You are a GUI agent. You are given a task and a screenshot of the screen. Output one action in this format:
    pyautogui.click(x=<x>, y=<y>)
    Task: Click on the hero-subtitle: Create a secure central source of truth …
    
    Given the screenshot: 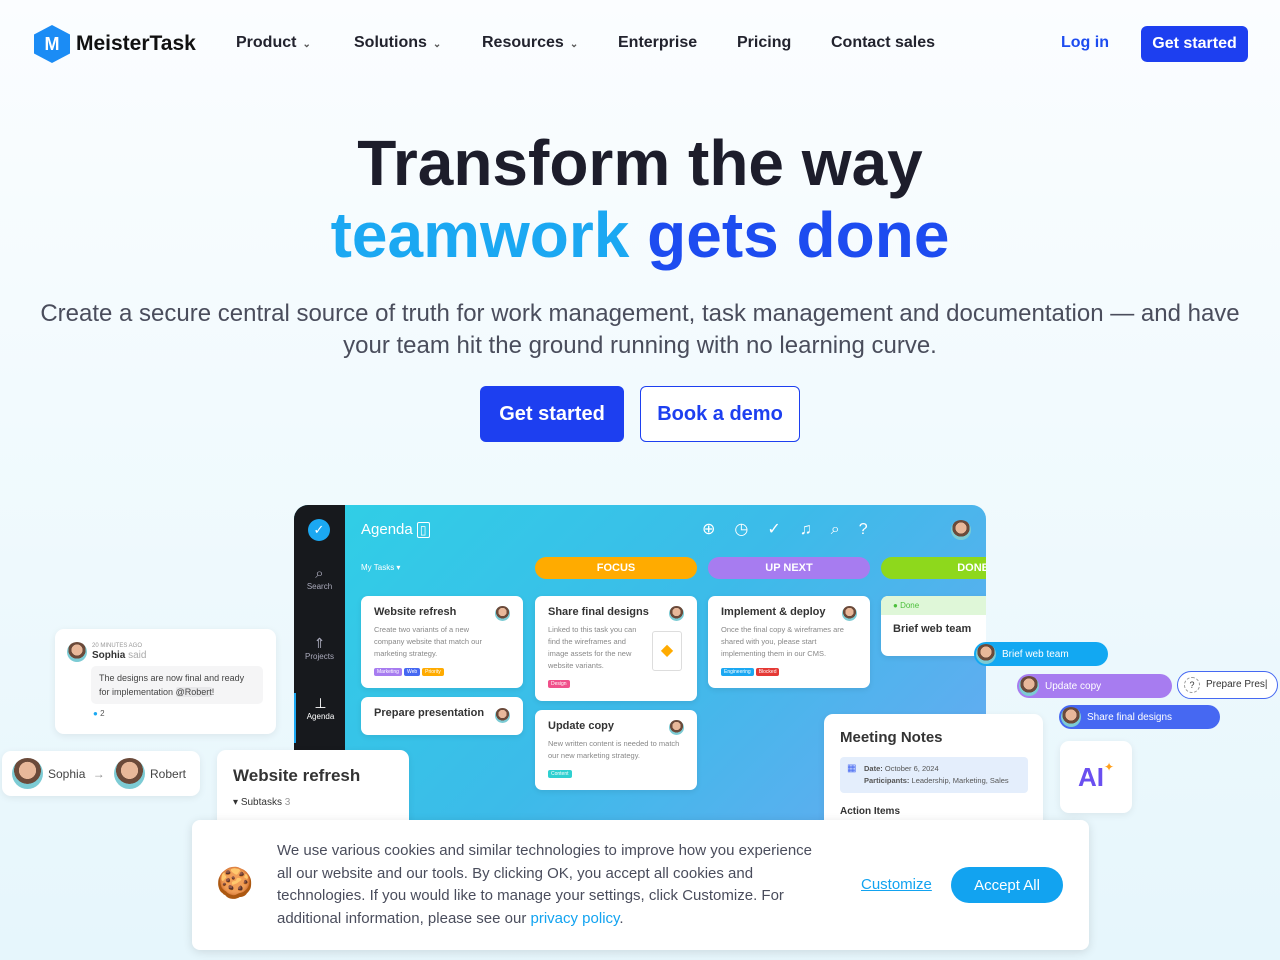 What is the action you would take?
    pyautogui.click(x=640, y=329)
    